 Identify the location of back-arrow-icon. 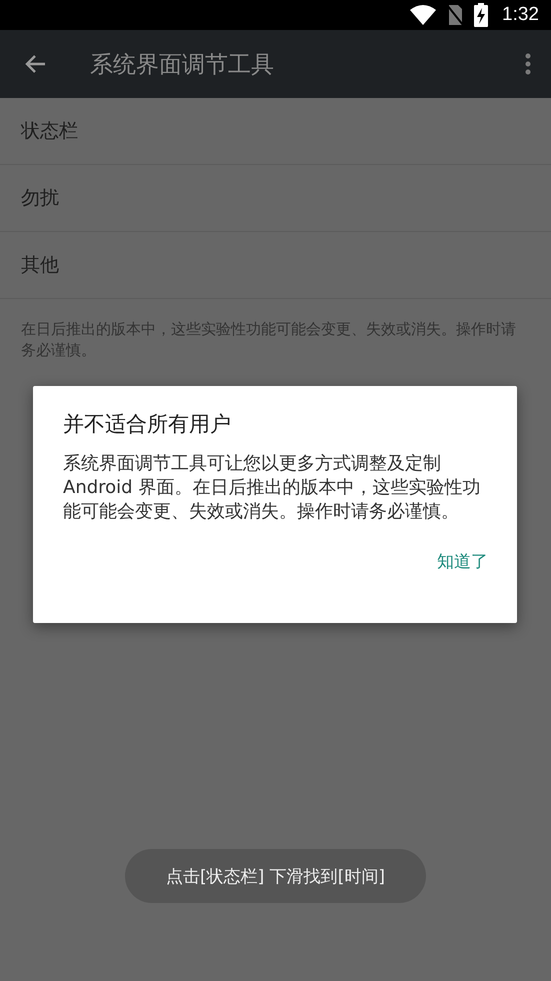
(35, 64).